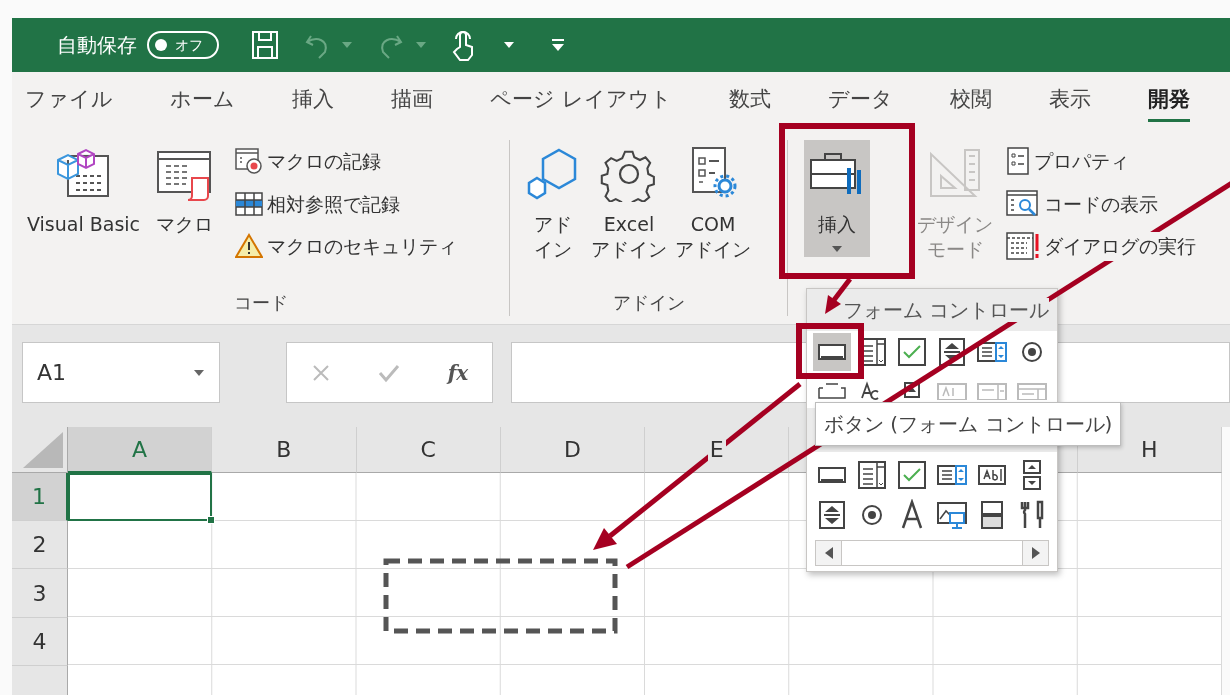 The height and width of the screenshot is (695, 1230). What do you see at coordinates (1023, 246) in the screenshot?
I see `dialog-alert-icon` at bounding box center [1023, 246].